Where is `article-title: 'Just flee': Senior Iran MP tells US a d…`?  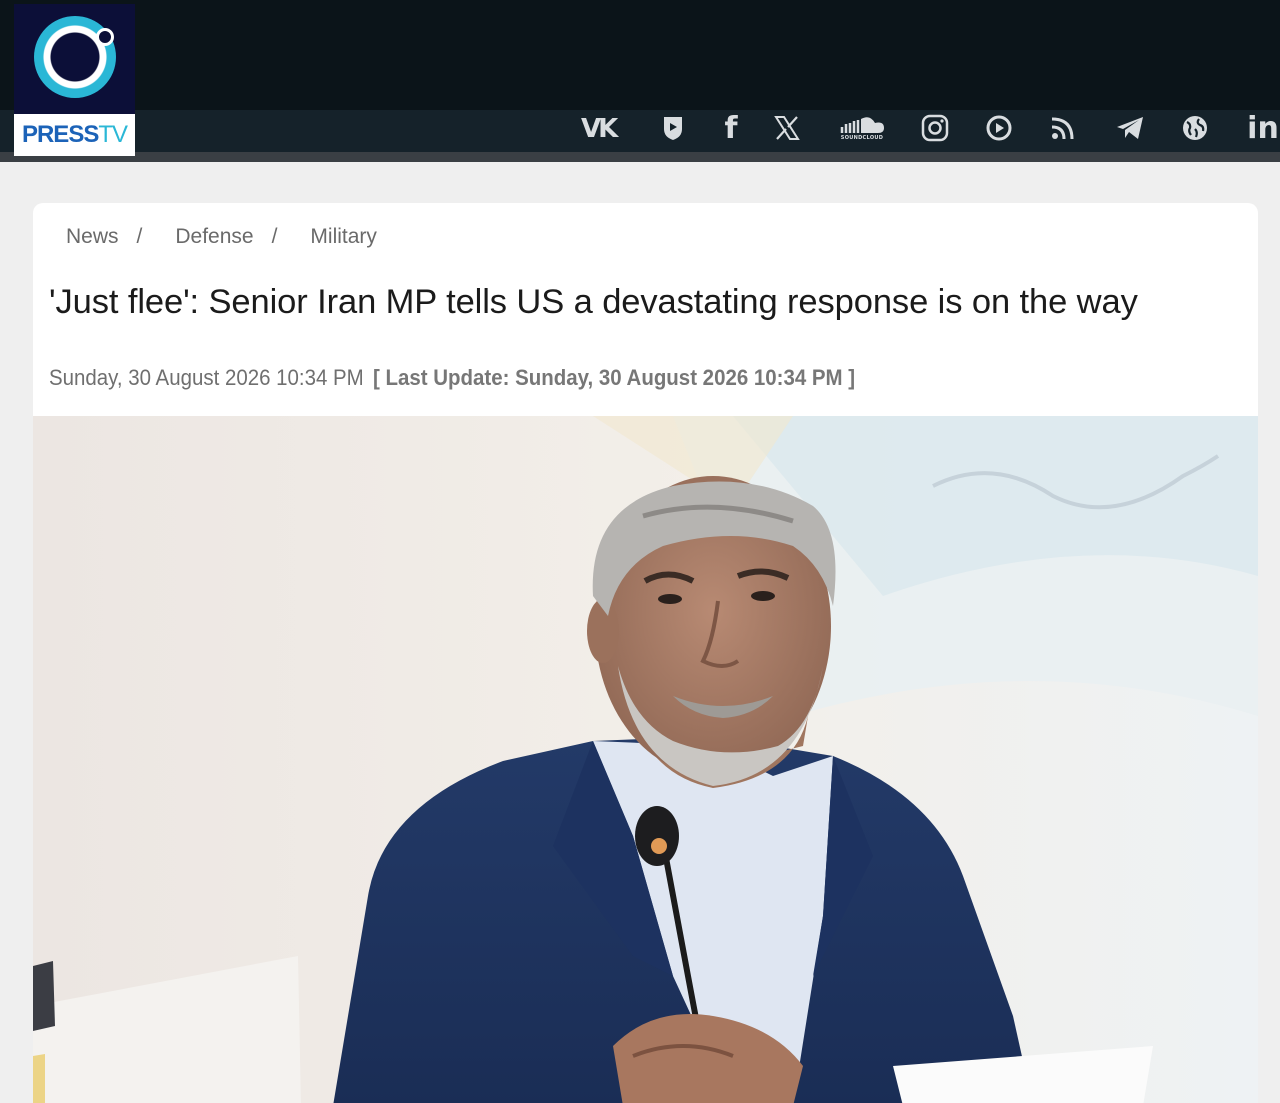
article-title: 'Just flee': Senior Iran MP tells US a d… is located at coordinates (593, 302).